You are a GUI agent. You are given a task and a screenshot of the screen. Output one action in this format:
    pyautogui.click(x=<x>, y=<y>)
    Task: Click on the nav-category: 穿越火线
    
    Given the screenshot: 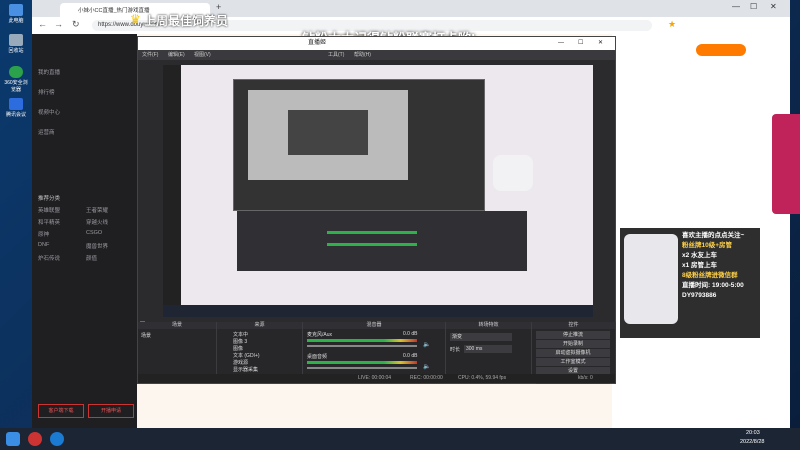 What is the action you would take?
    pyautogui.click(x=97, y=222)
    